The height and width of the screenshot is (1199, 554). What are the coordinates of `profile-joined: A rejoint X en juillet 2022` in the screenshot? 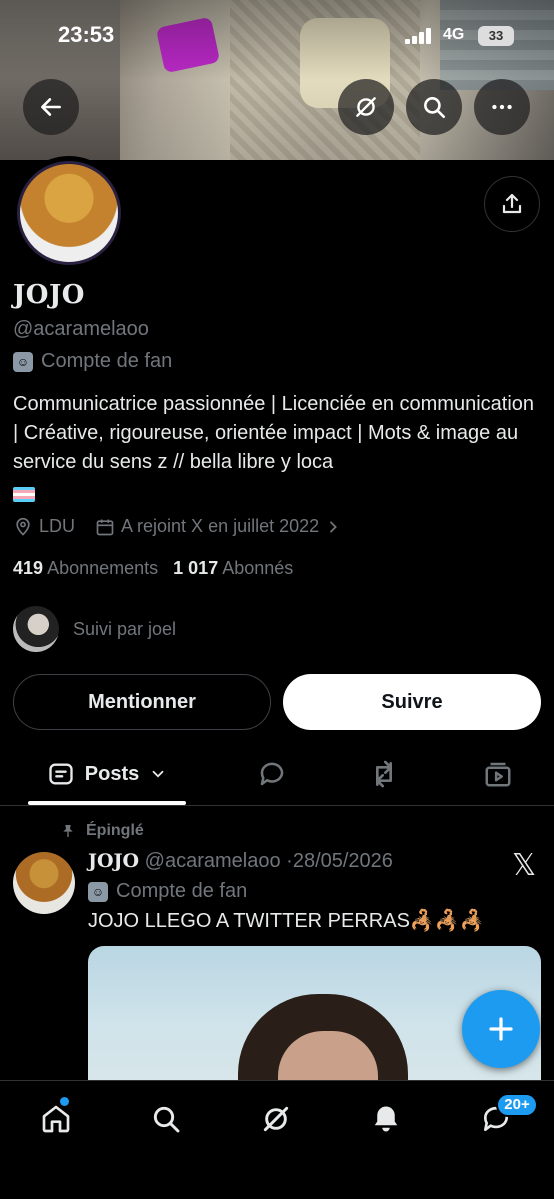 It's located at (220, 526).